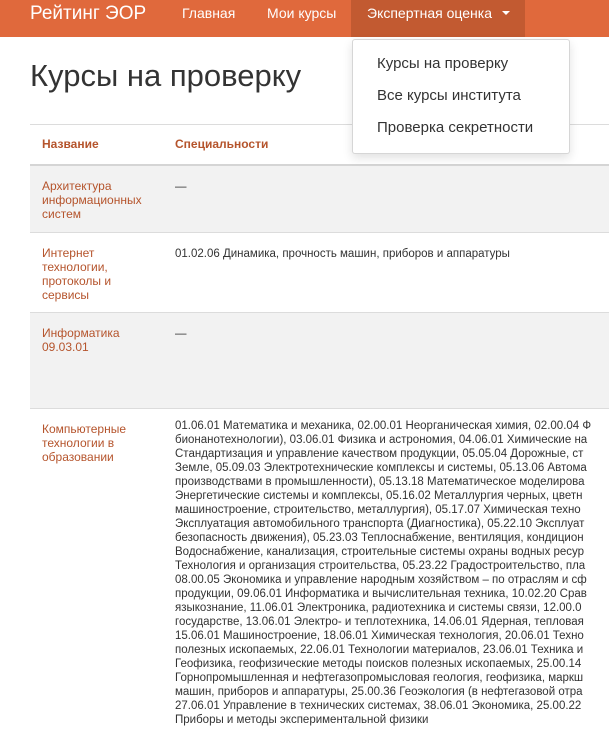 The height and width of the screenshot is (741, 609). What do you see at coordinates (208, 13) in the screenshot?
I see `nav-home-link: Главная` at bounding box center [208, 13].